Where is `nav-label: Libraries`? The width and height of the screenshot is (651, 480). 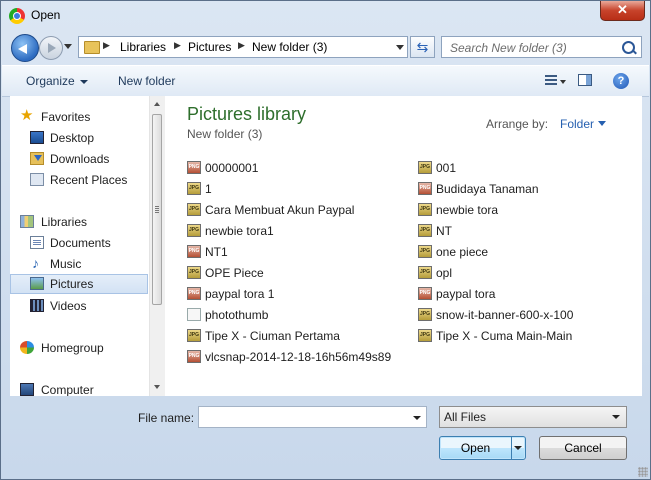 nav-label: Libraries is located at coordinates (64, 222).